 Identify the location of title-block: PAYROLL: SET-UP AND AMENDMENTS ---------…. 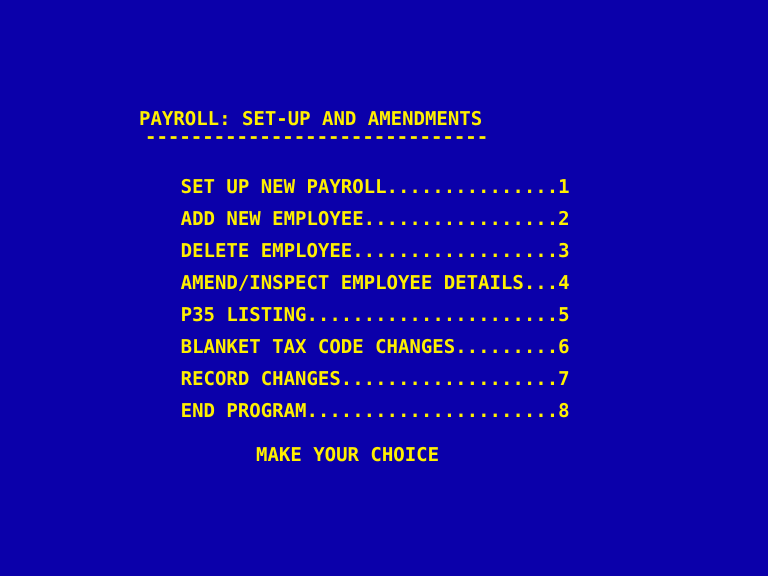
(313, 127).